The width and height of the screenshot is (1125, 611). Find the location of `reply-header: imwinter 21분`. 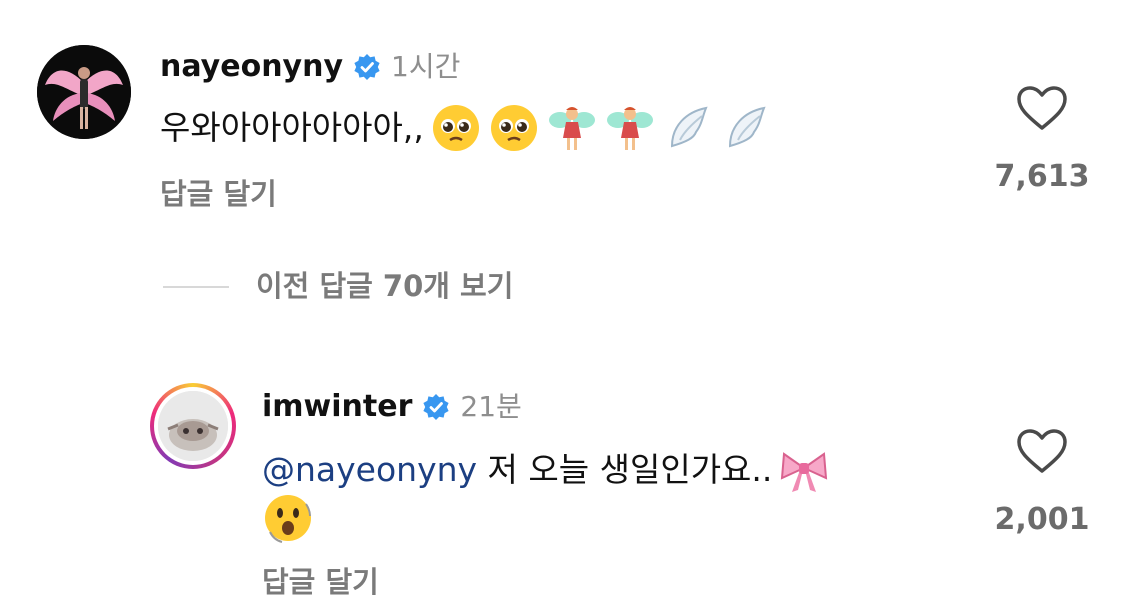

reply-header: imwinter 21분 is located at coordinates (392, 407).